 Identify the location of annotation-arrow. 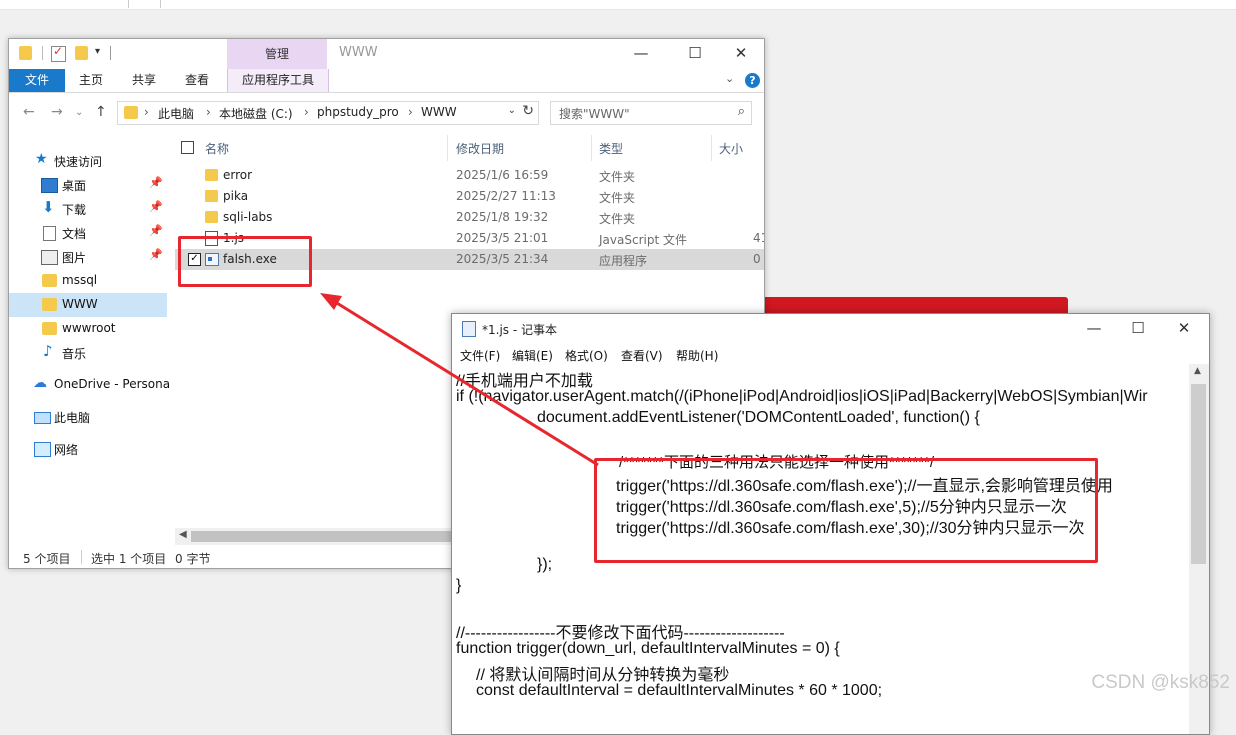
(459, 380).